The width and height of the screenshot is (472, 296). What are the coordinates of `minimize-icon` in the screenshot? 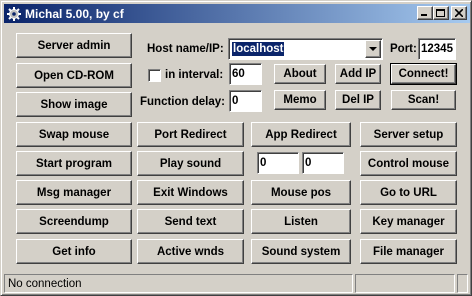 It's located at (424, 15).